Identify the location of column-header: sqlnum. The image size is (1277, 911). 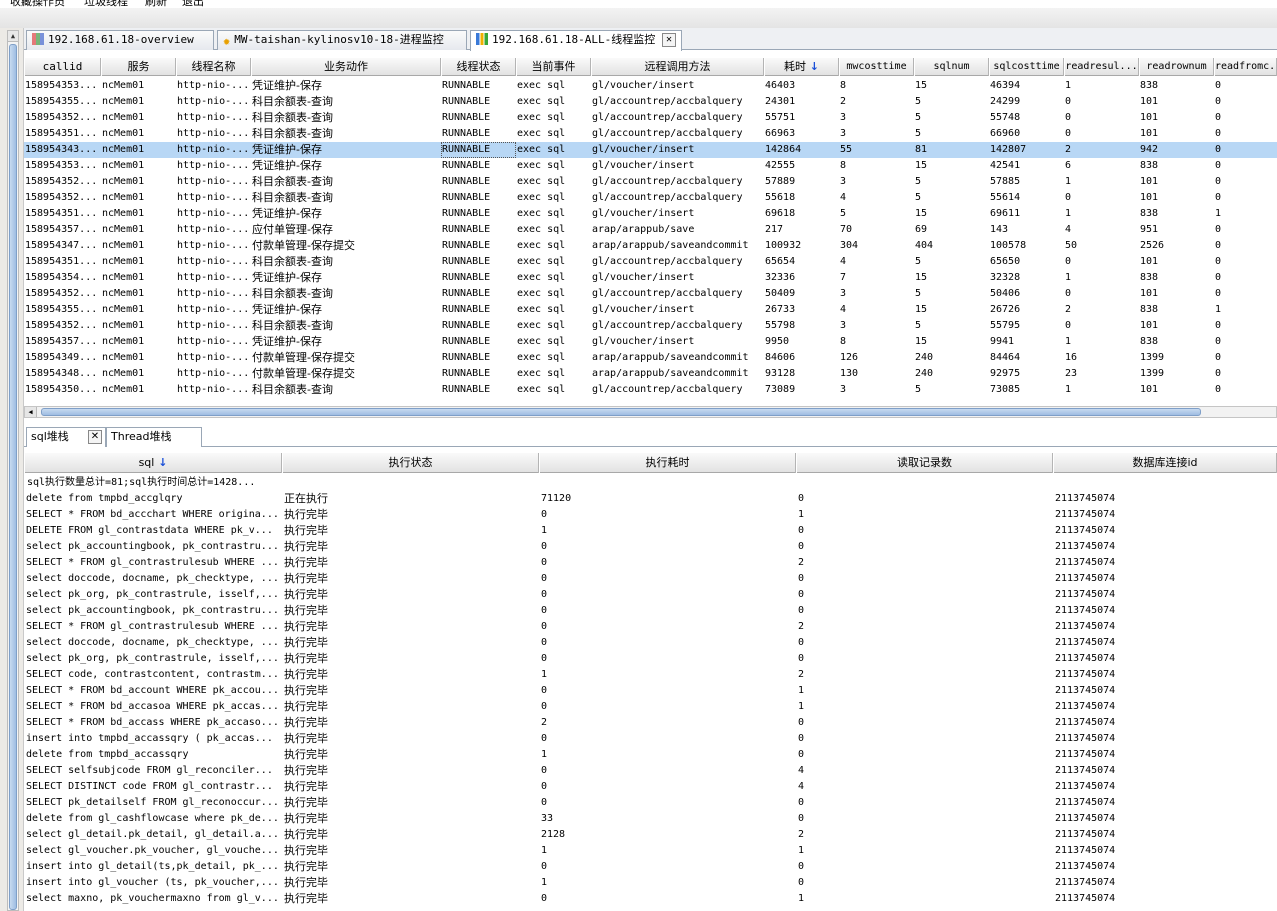
(951, 67).